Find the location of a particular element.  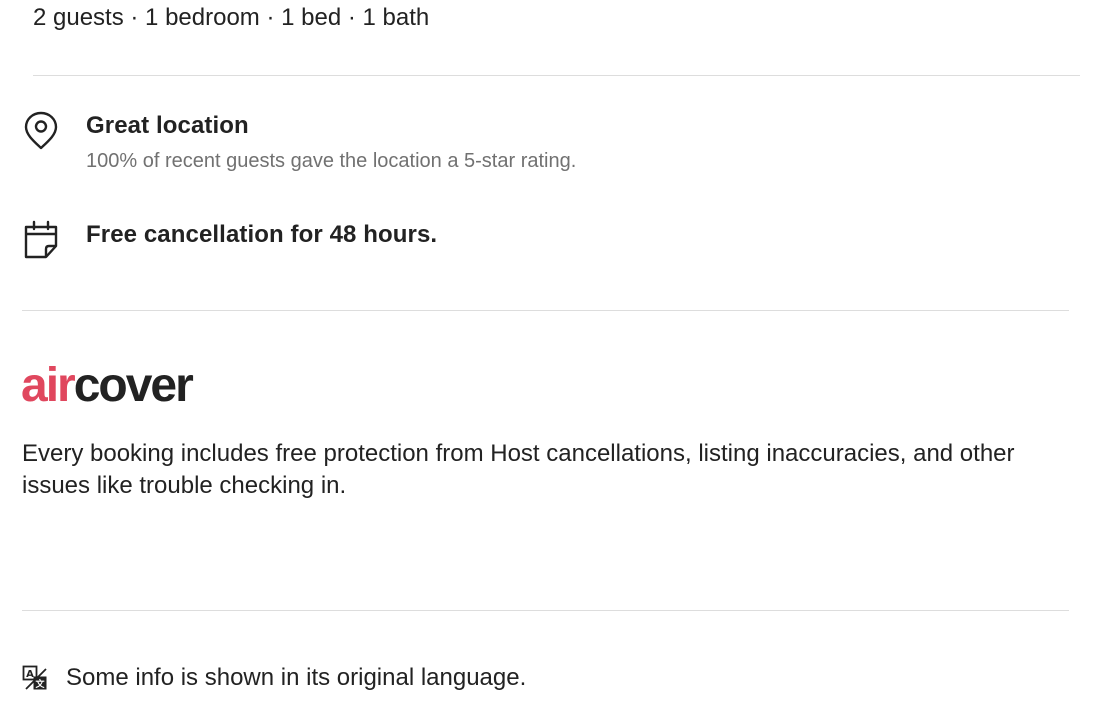

aircover-logo-cover: cover is located at coordinates (133, 385).